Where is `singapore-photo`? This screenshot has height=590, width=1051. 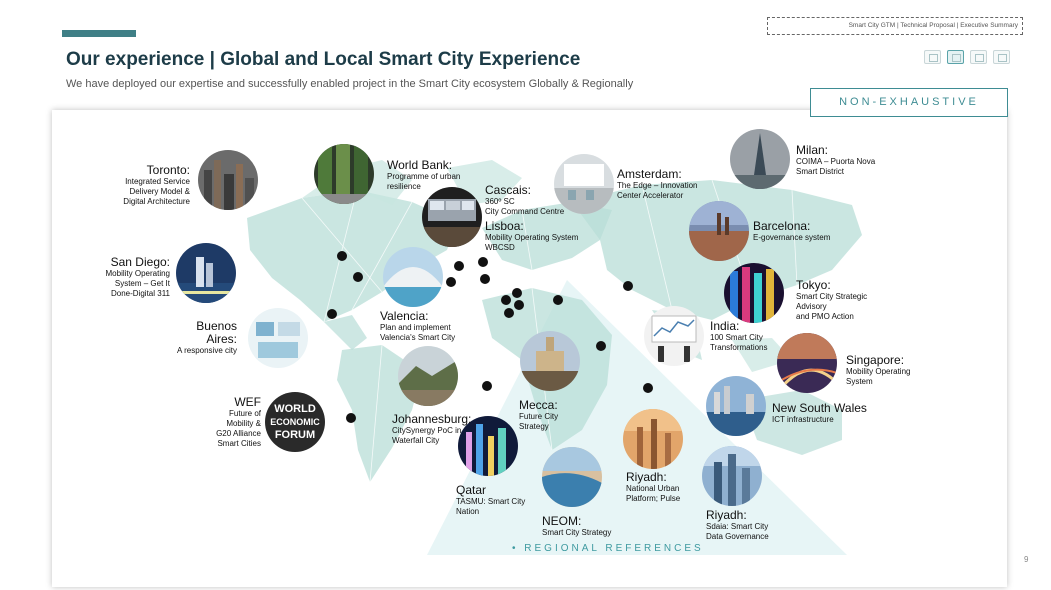
singapore-photo is located at coordinates (807, 363).